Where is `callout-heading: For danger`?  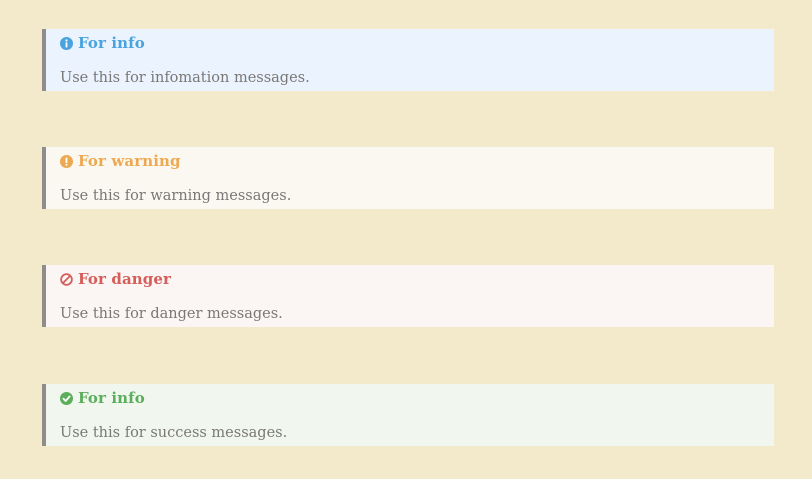 callout-heading: For danger is located at coordinates (115, 279).